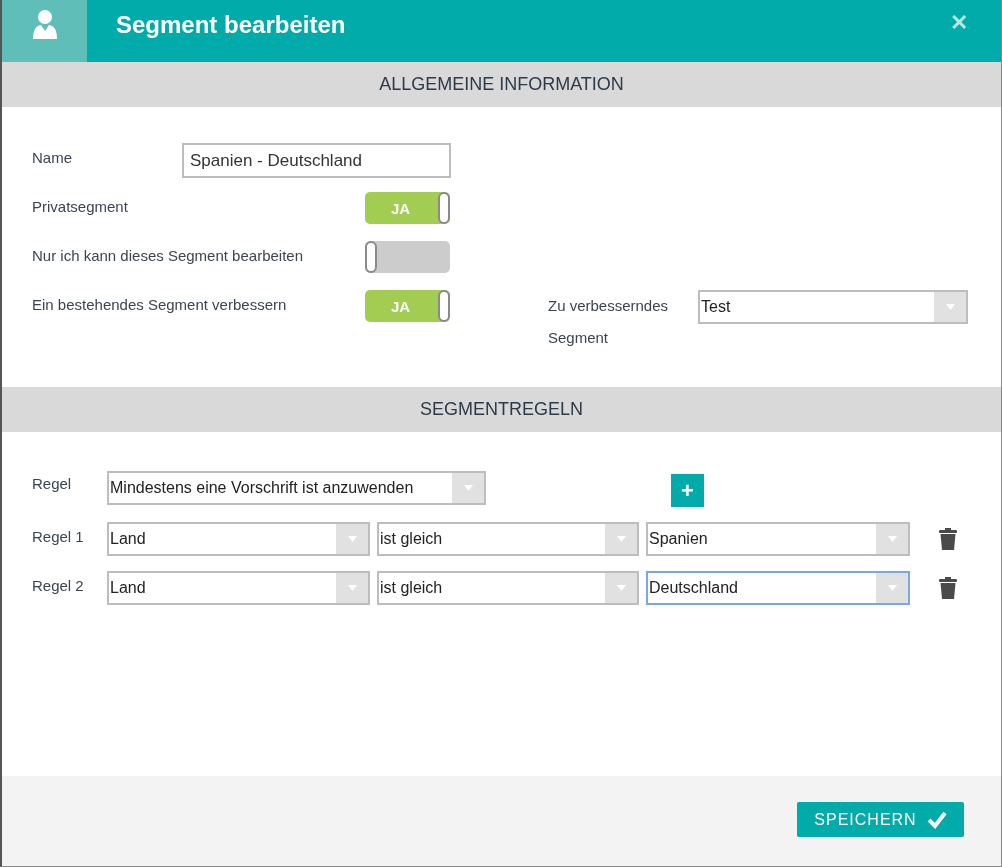 Image resolution: width=1002 pixels, height=867 pixels. Describe the element at coordinates (58, 585) in the screenshot. I see `field-label: Regel 2` at that location.